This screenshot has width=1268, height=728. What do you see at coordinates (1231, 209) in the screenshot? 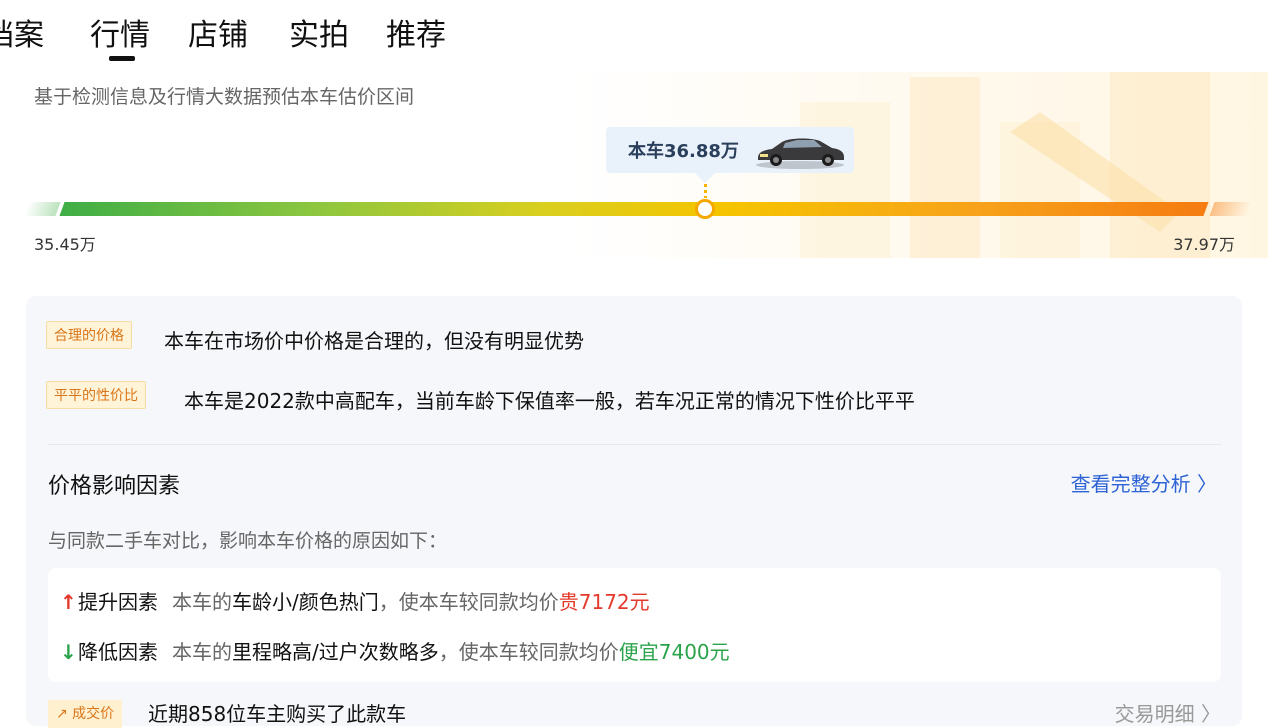
I see `range-bar-right-tail` at bounding box center [1231, 209].